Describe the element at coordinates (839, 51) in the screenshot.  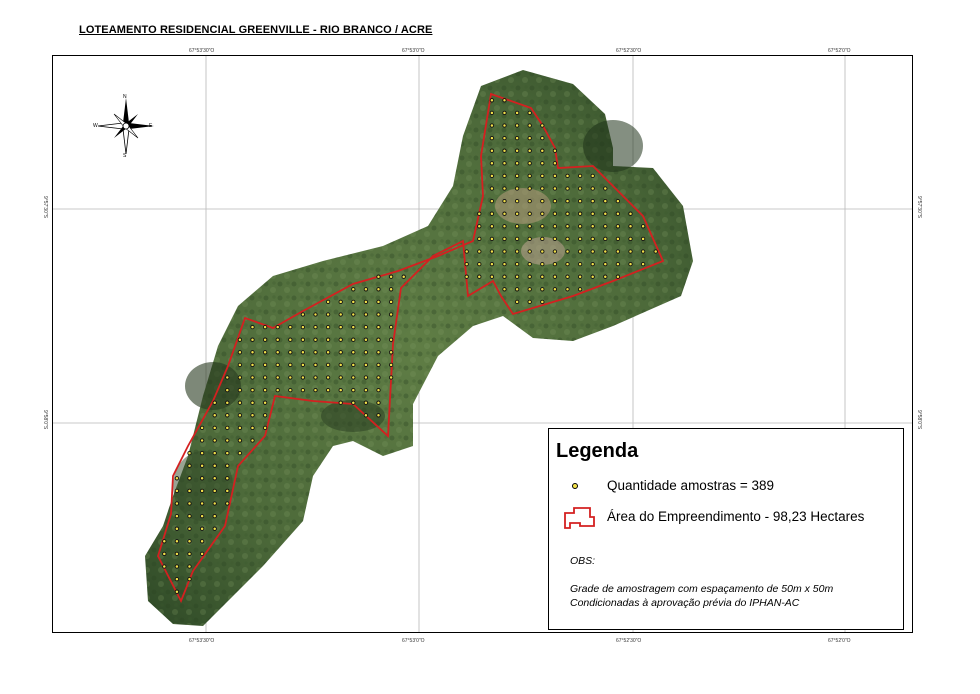
I see `lon-tick-top-4: 67°52'0"O` at that location.